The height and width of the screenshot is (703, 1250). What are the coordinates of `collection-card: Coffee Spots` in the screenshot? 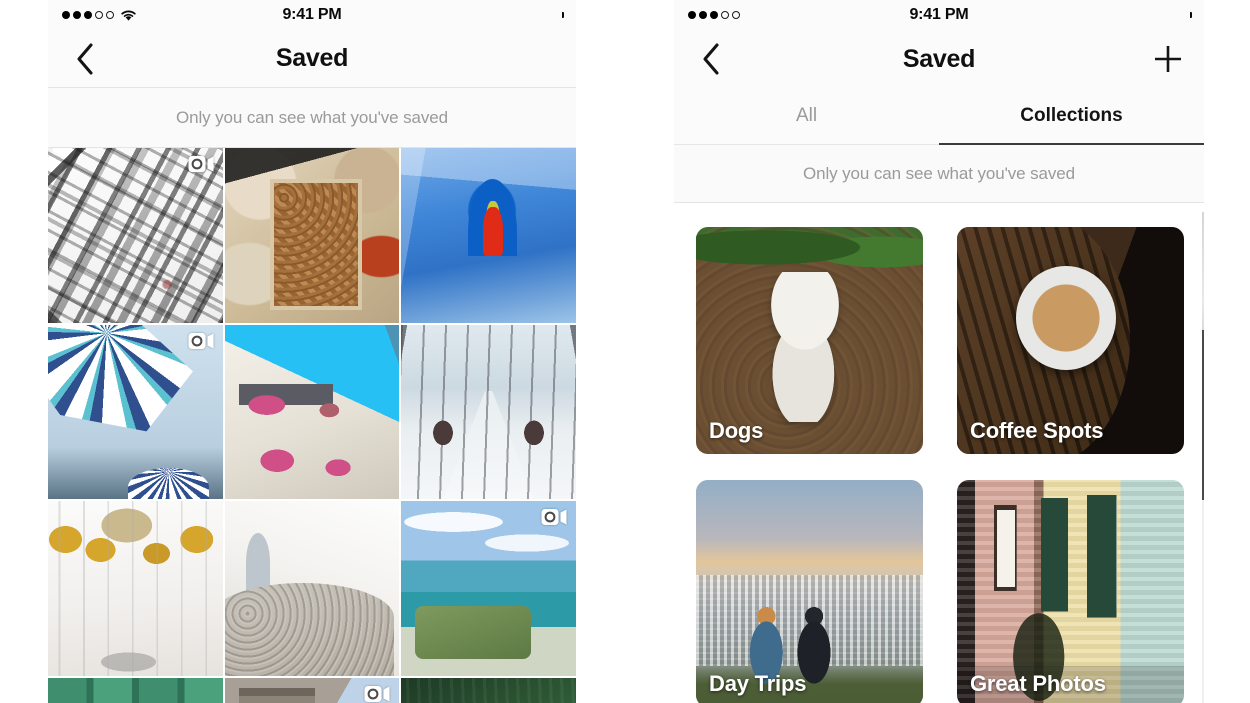 It's located at (1070, 340).